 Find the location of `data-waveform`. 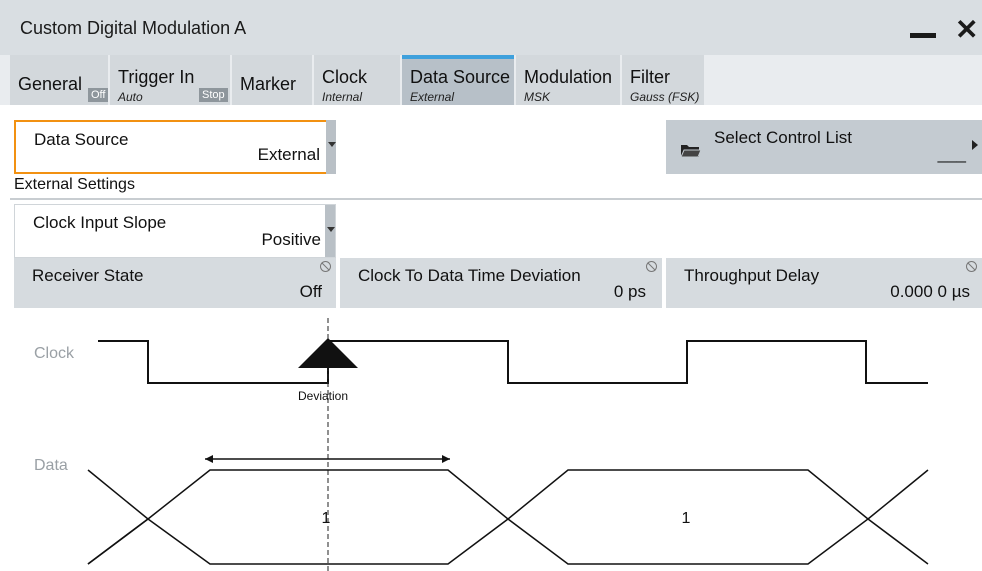

data-waveform is located at coordinates (508, 517).